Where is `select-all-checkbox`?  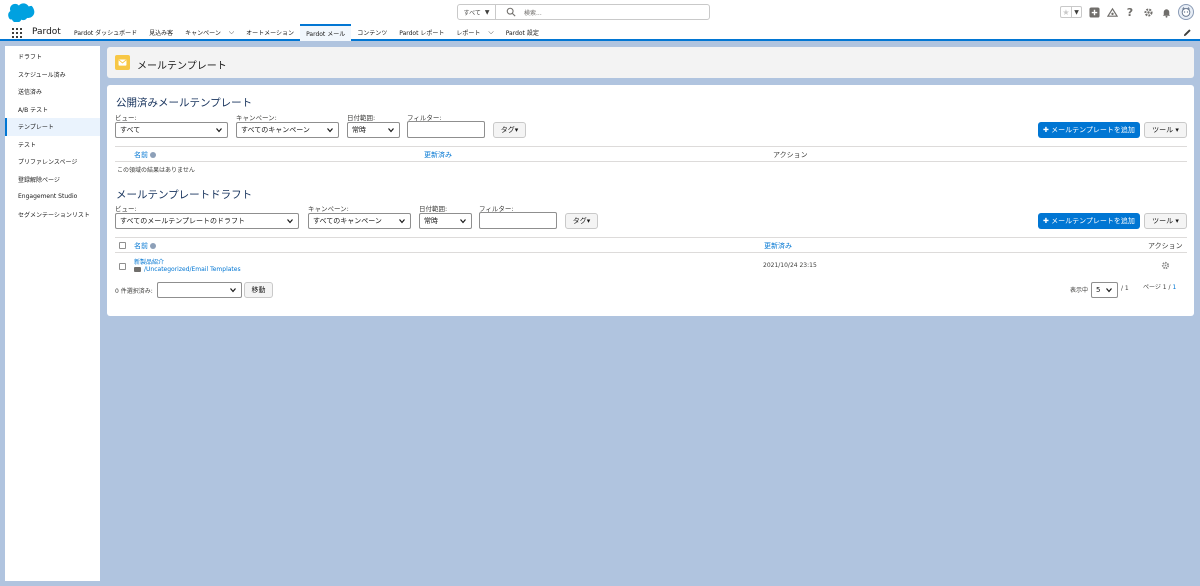
select-all-checkbox is located at coordinates (122, 245).